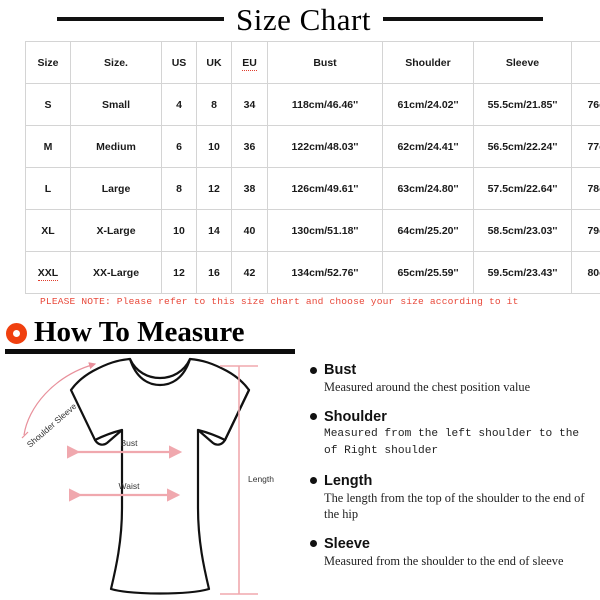 The image size is (600, 600). I want to click on table-header-uk: UK, so click(214, 62).